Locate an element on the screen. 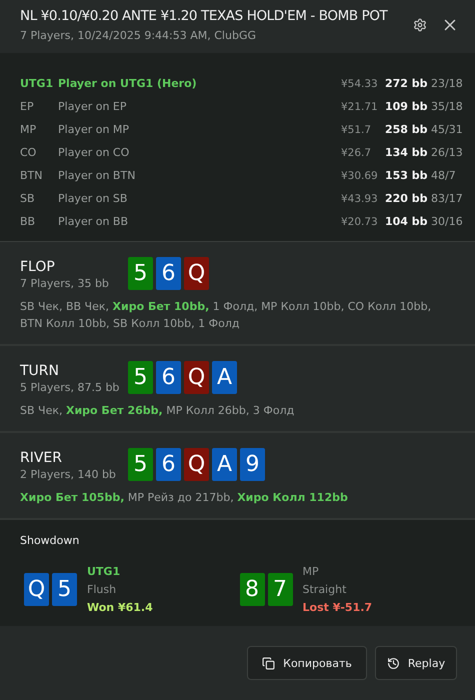 The image size is (475, 700). settings-icon is located at coordinates (420, 25).